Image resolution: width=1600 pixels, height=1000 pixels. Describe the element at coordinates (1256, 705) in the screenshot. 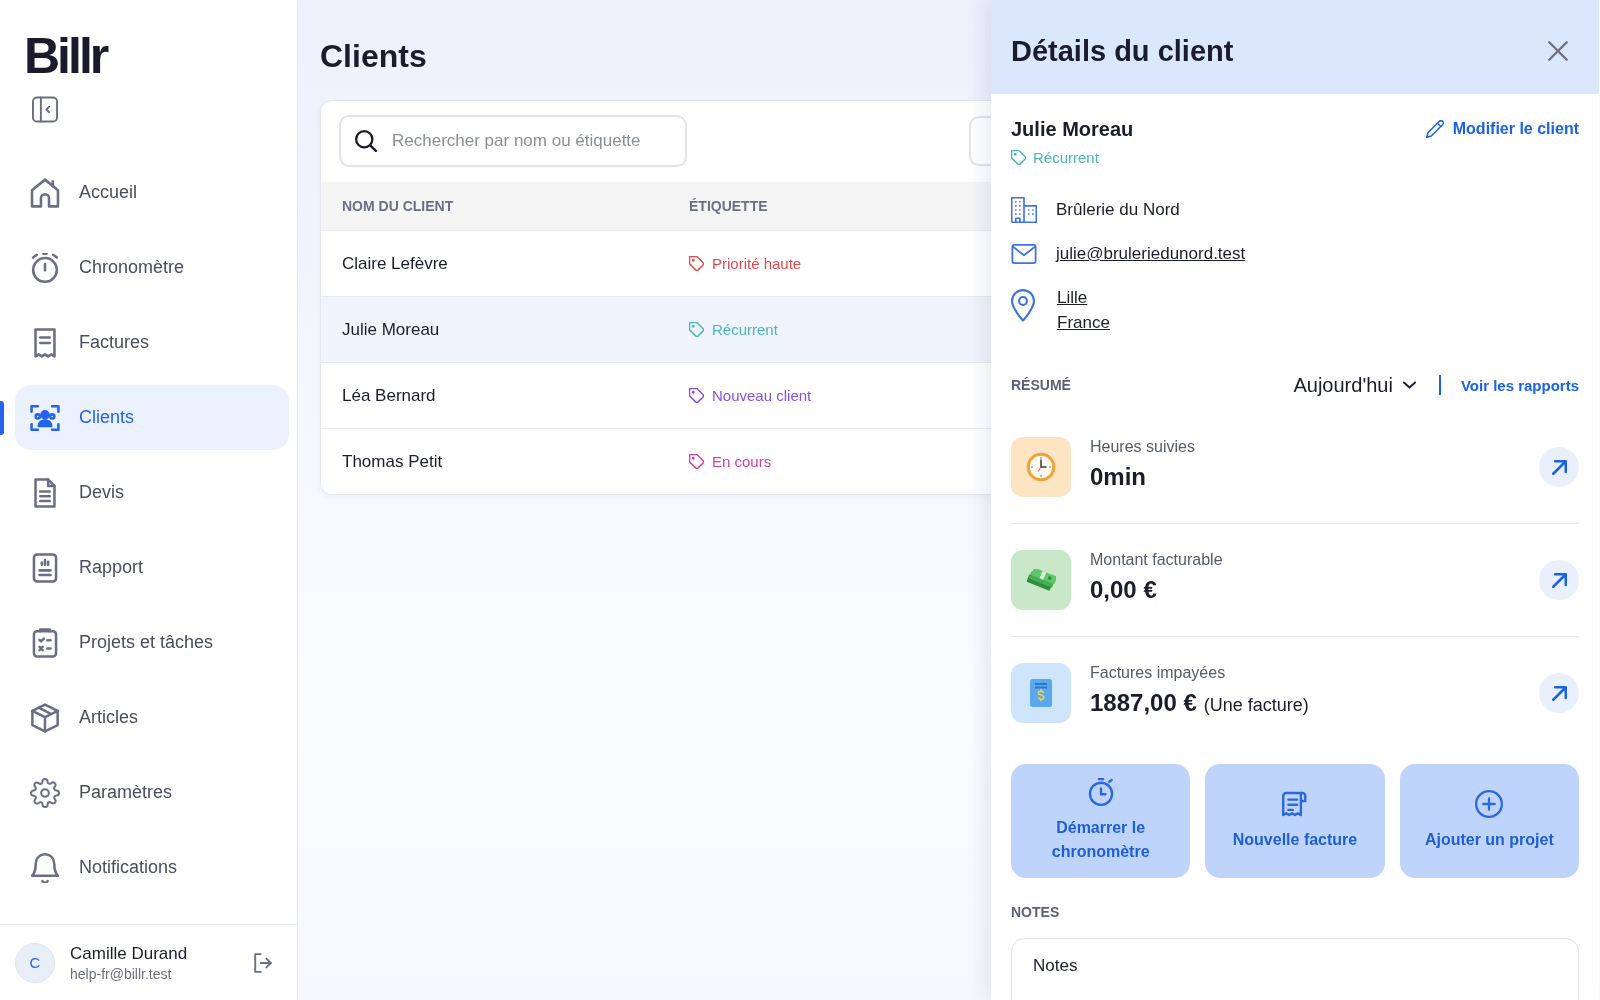

I see `stat-note: (Une facture)` at that location.